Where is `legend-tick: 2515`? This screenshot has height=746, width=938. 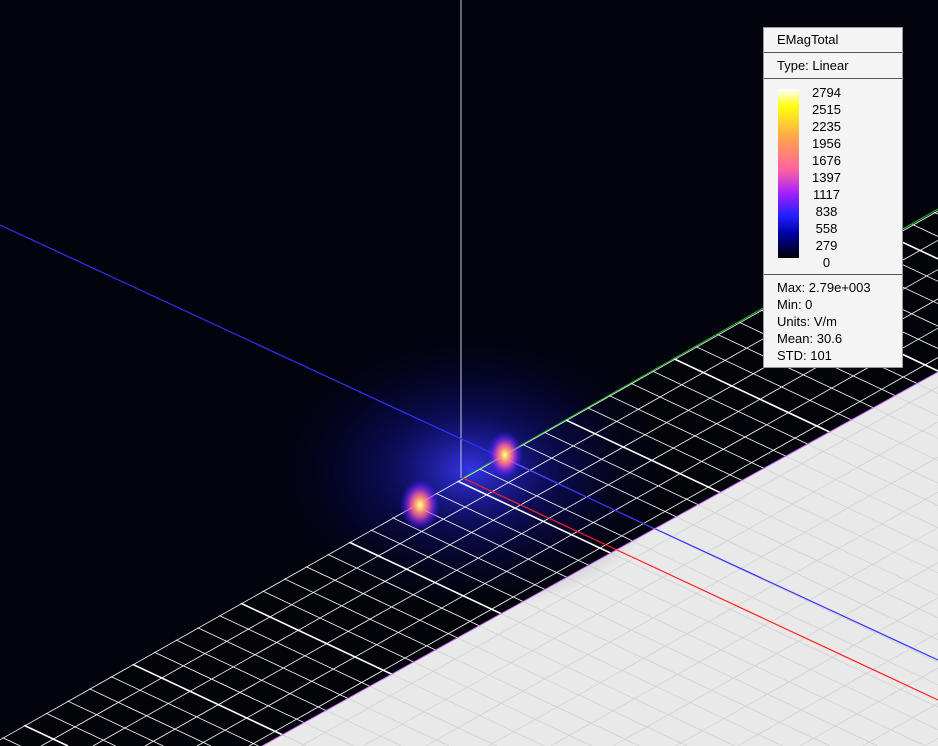
legend-tick: 2515 is located at coordinates (826, 109).